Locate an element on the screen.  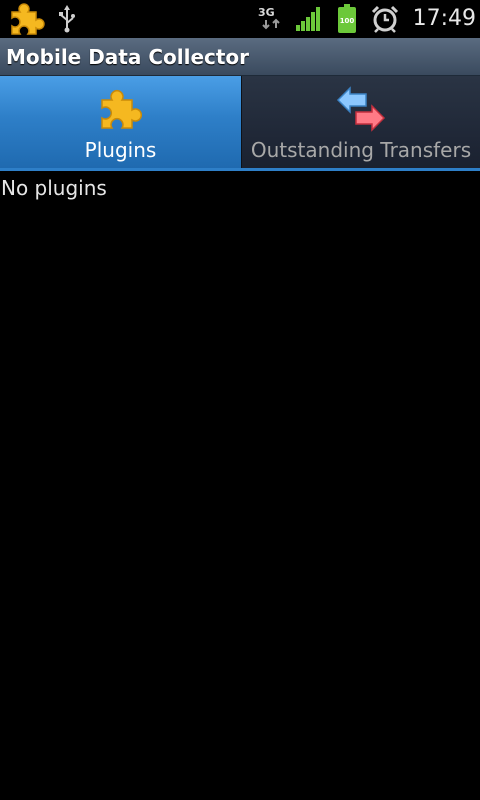
3g-data-icon: 3G is located at coordinates (271, 19).